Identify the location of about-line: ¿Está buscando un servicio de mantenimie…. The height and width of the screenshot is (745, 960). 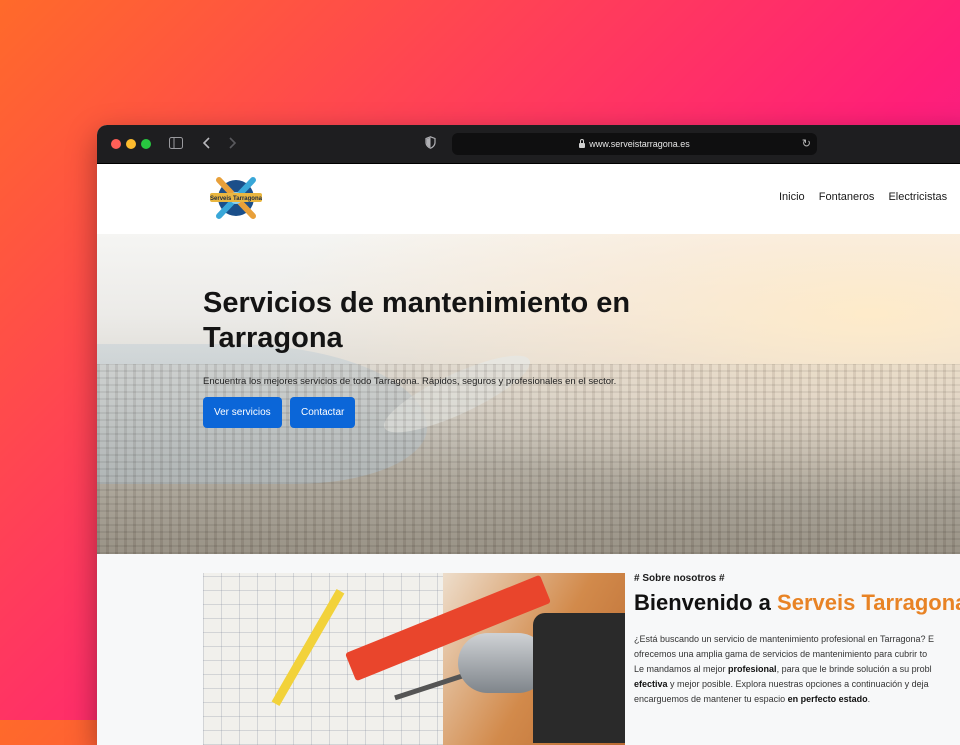
(784, 639).